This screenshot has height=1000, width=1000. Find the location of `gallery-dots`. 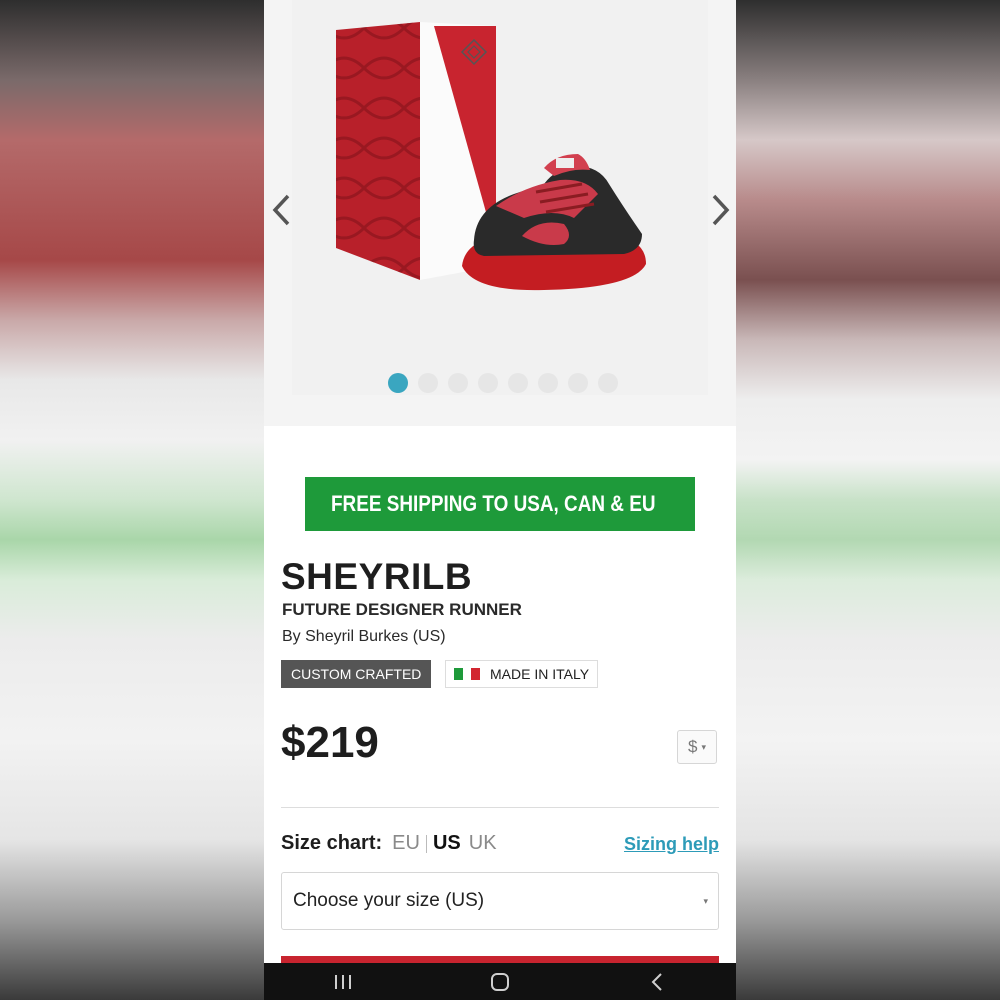

gallery-dots is located at coordinates (503, 383).